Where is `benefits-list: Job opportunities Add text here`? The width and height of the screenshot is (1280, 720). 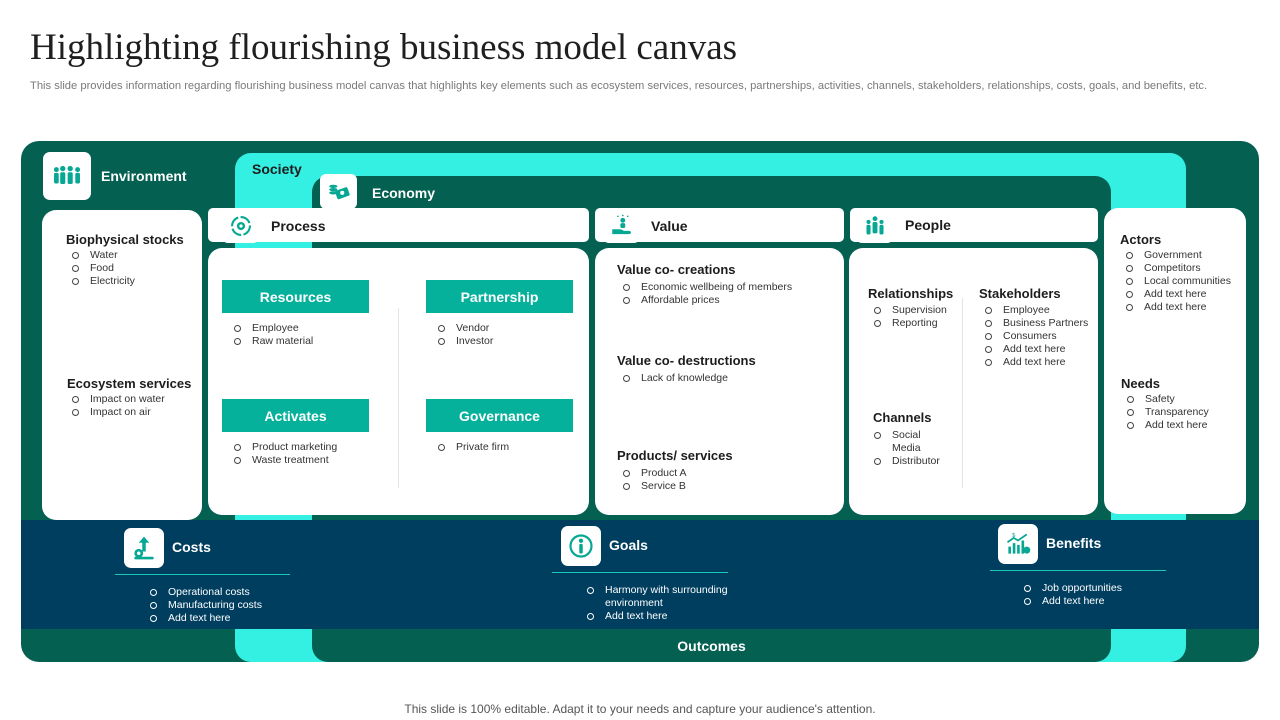 benefits-list: Job opportunities Add text here is located at coordinates (1070, 595).